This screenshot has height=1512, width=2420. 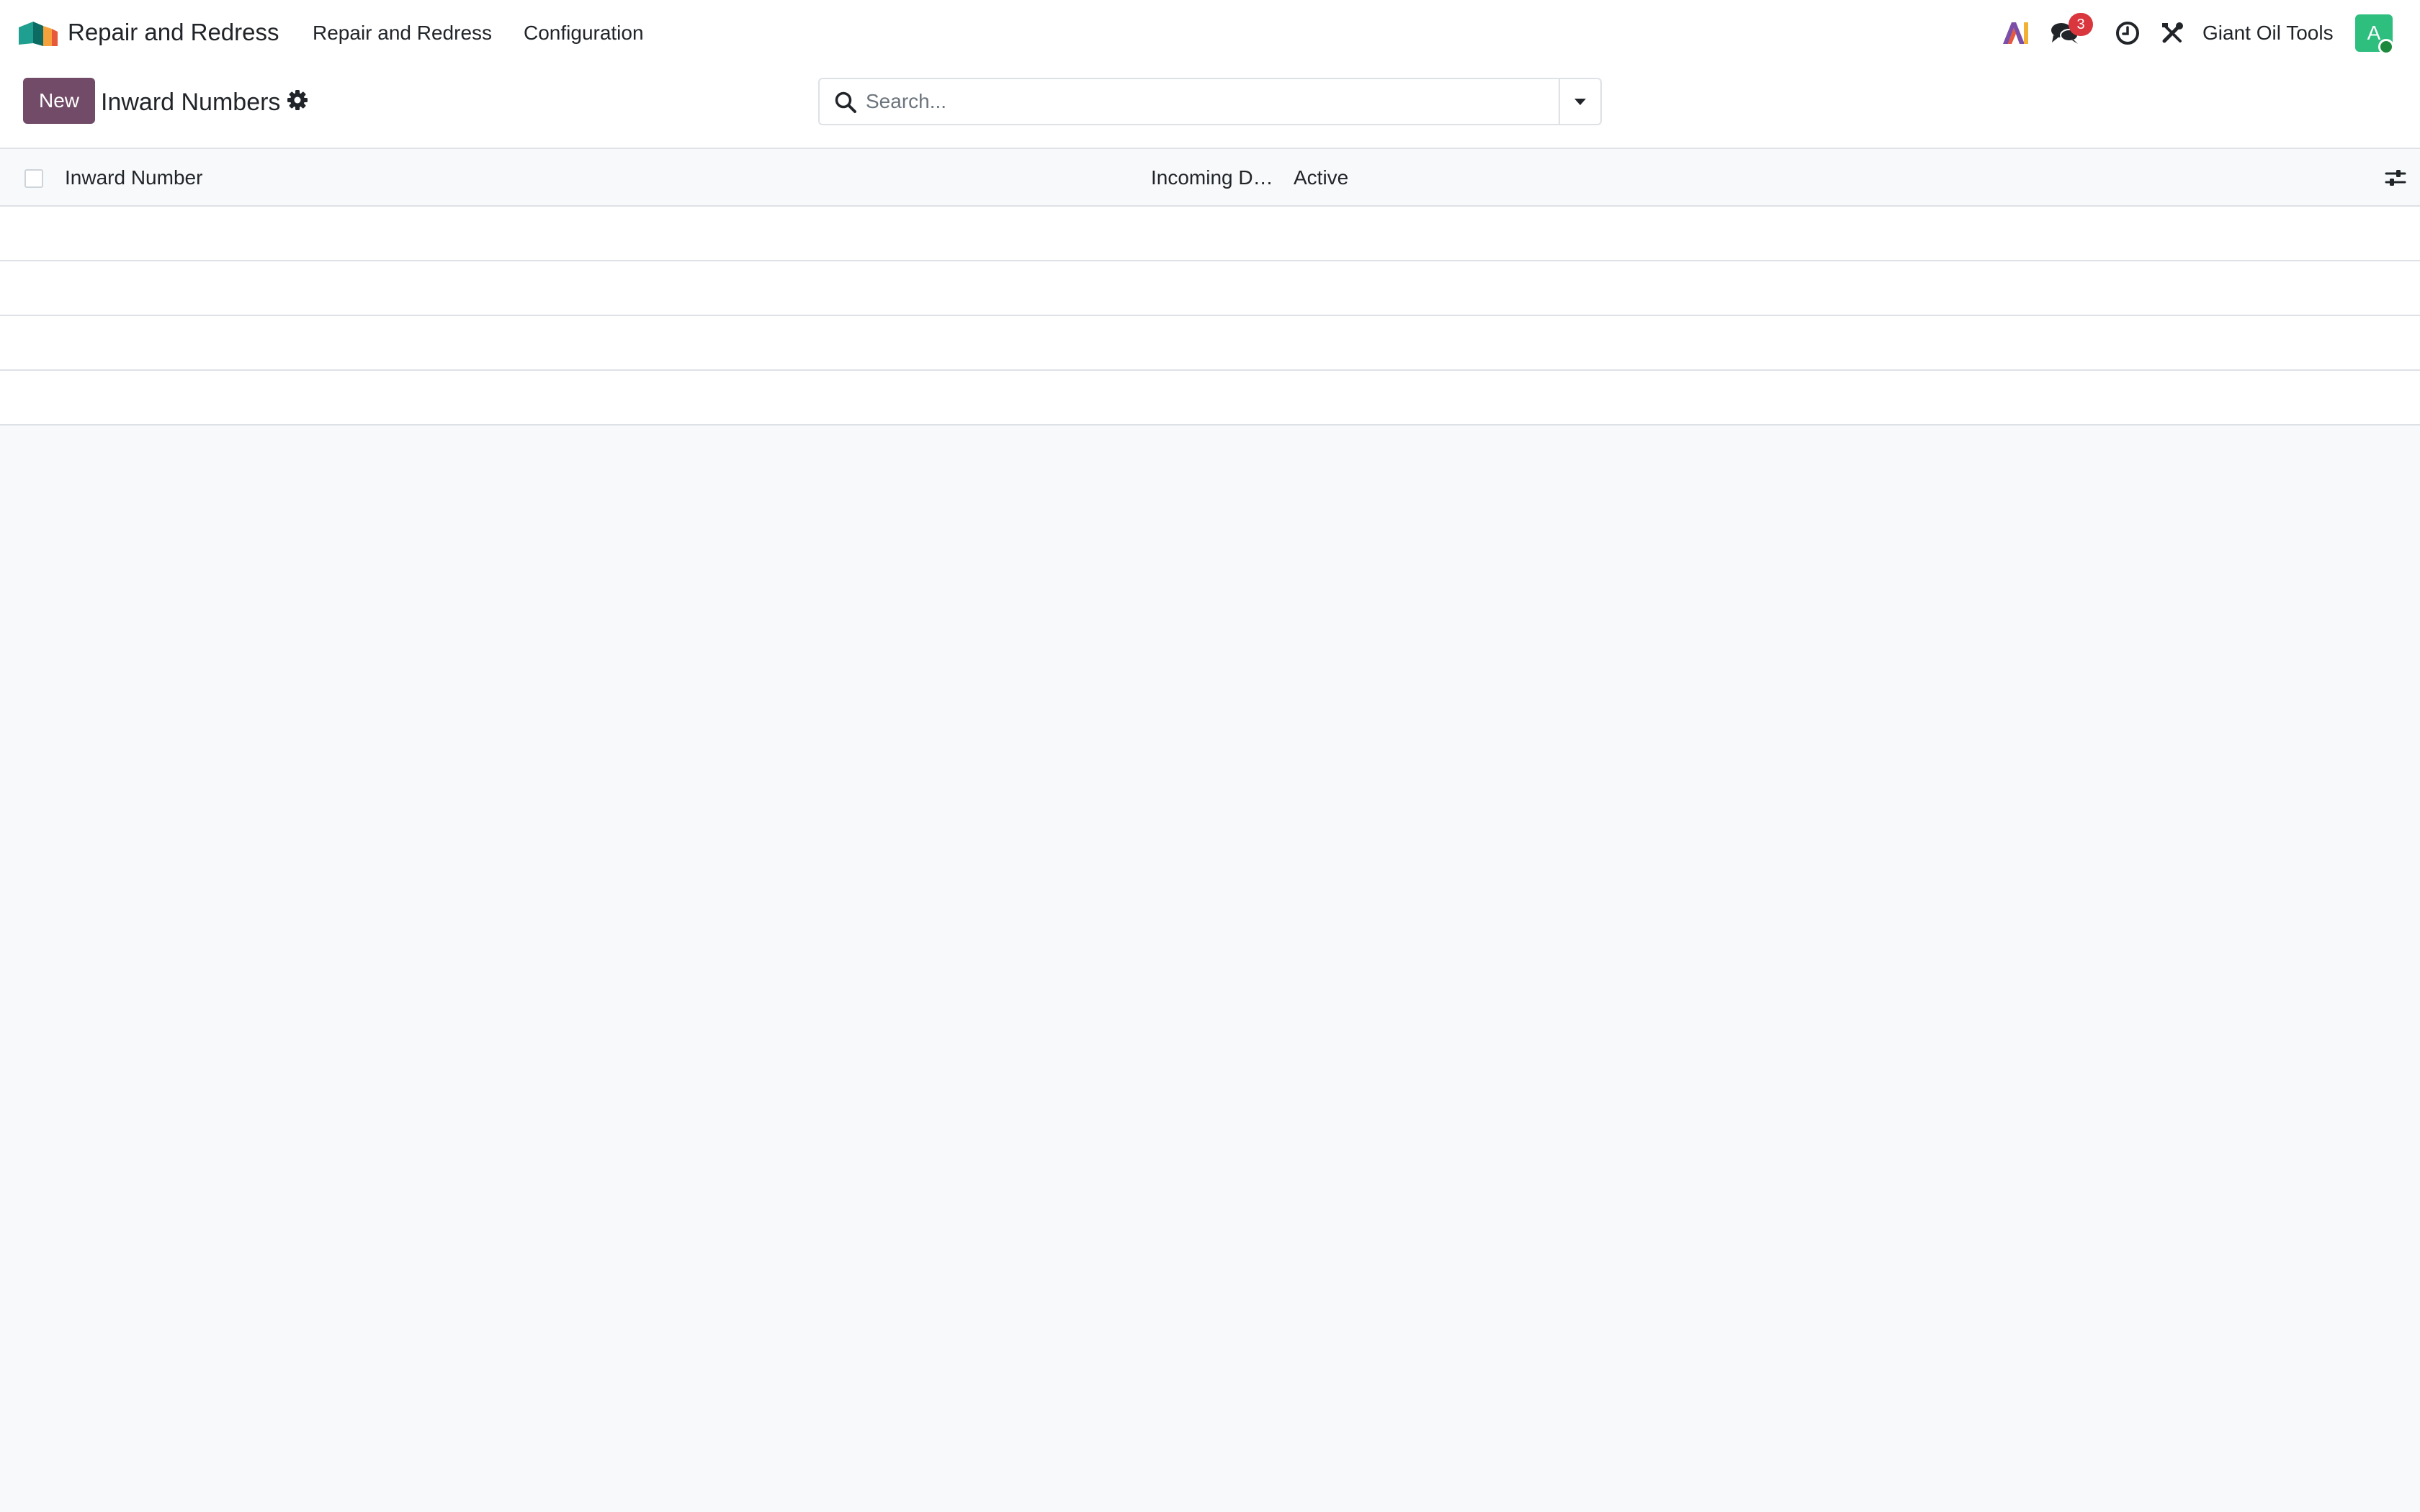 I want to click on notification-badge: 3, so click(x=2081, y=24).